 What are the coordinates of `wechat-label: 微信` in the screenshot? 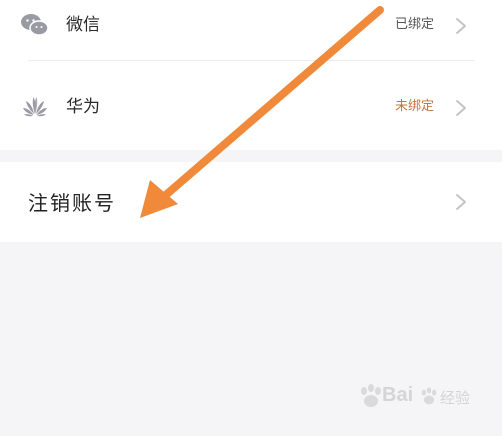 It's located at (83, 25).